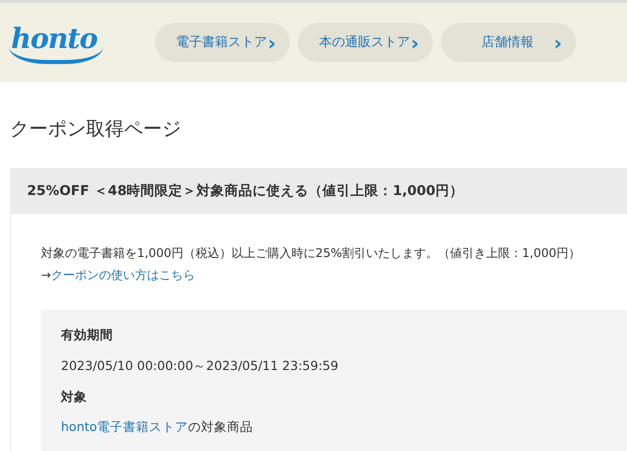 The height and width of the screenshot is (451, 627). What do you see at coordinates (319, 191) in the screenshot?
I see `coupon-title: 25%OFF ＜48時間限定＞対象商品に使える（値引上限：1,000円）` at bounding box center [319, 191].